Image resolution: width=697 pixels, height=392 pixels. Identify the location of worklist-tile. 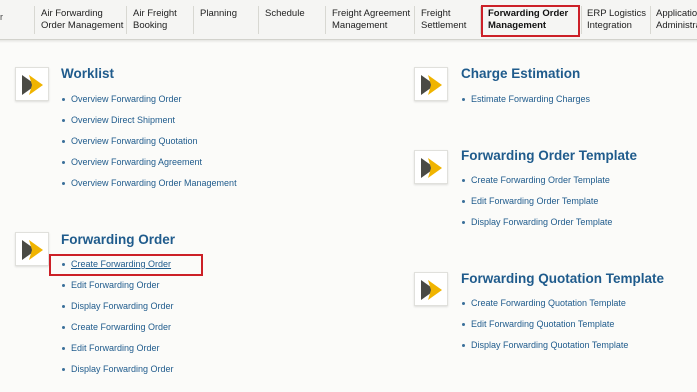
(32, 84).